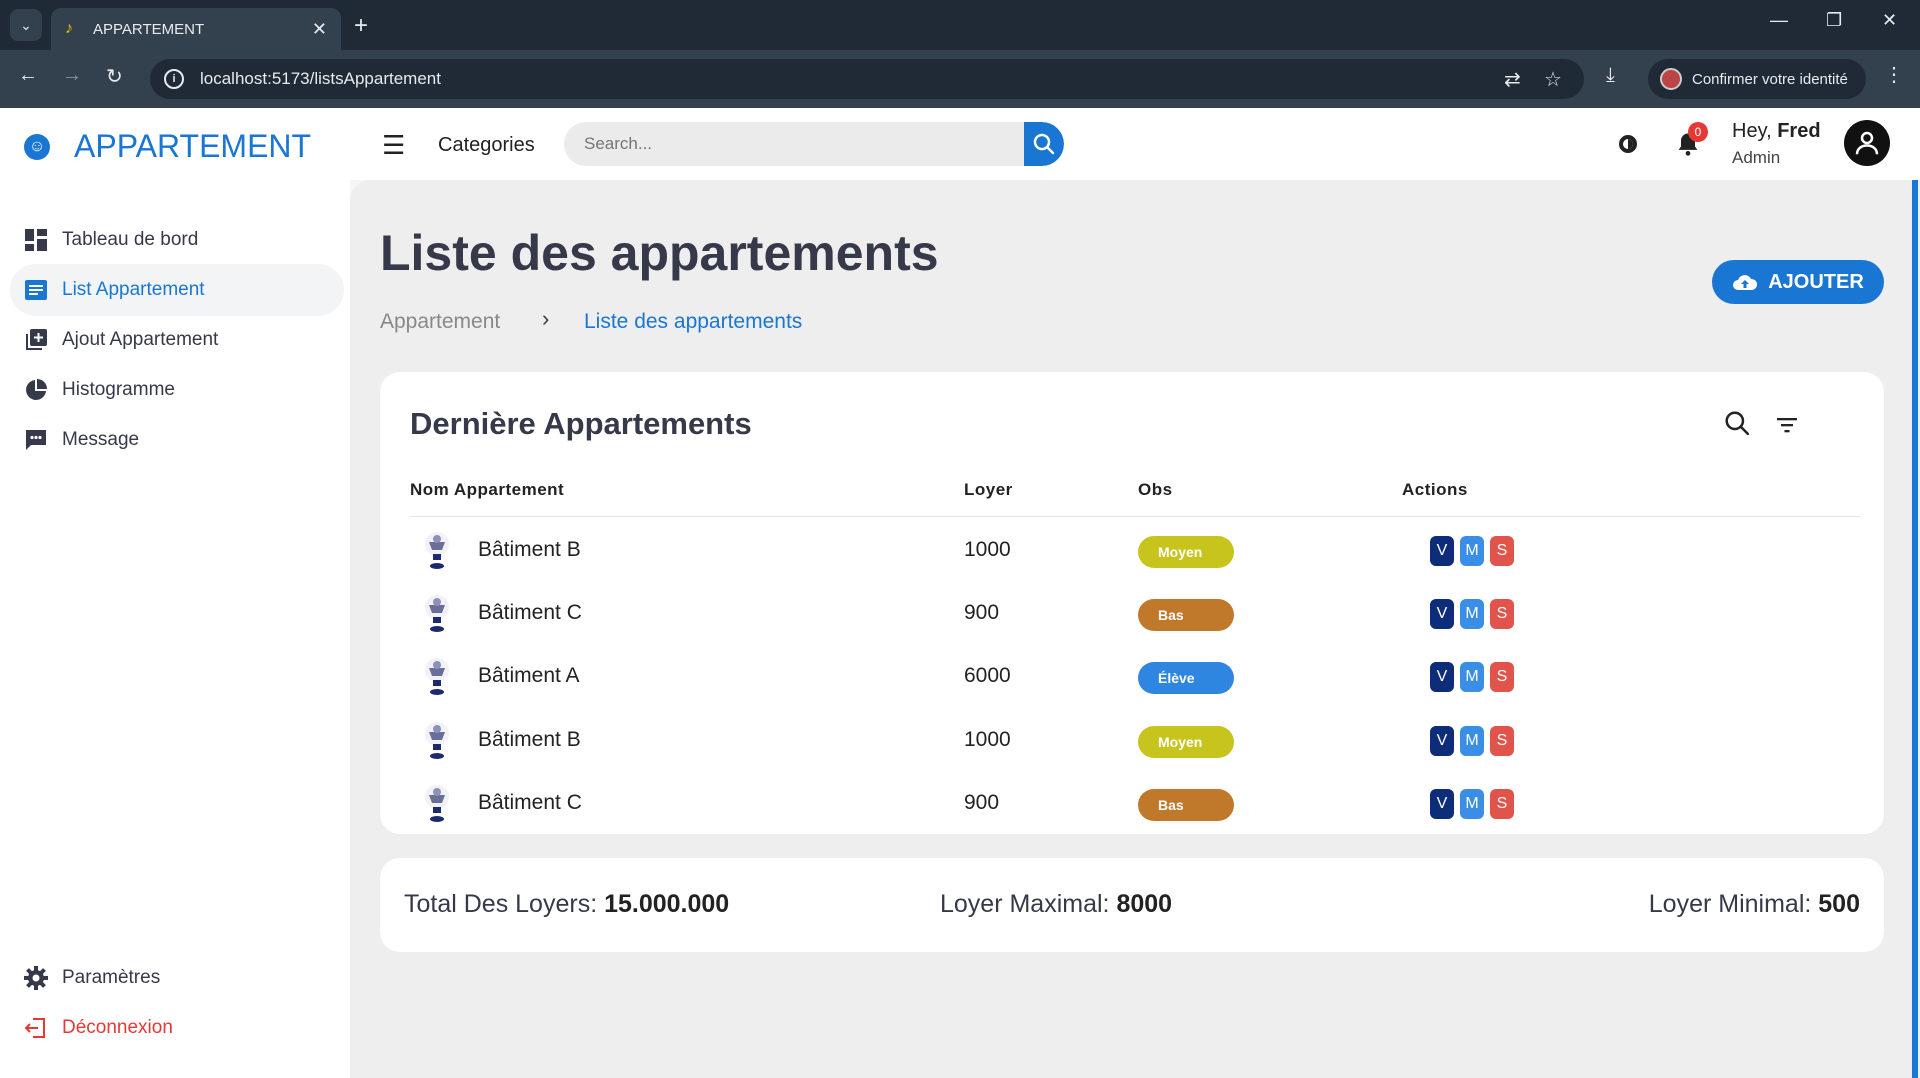  Describe the element at coordinates (1889, 20) in the screenshot. I see `window-close-icon: ✕` at that location.